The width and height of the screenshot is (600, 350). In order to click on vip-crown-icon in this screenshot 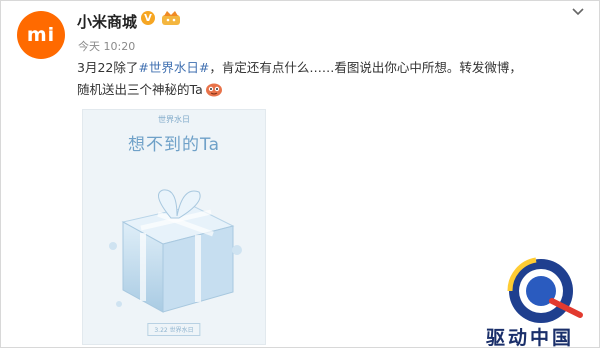, I will do `click(171, 18)`.